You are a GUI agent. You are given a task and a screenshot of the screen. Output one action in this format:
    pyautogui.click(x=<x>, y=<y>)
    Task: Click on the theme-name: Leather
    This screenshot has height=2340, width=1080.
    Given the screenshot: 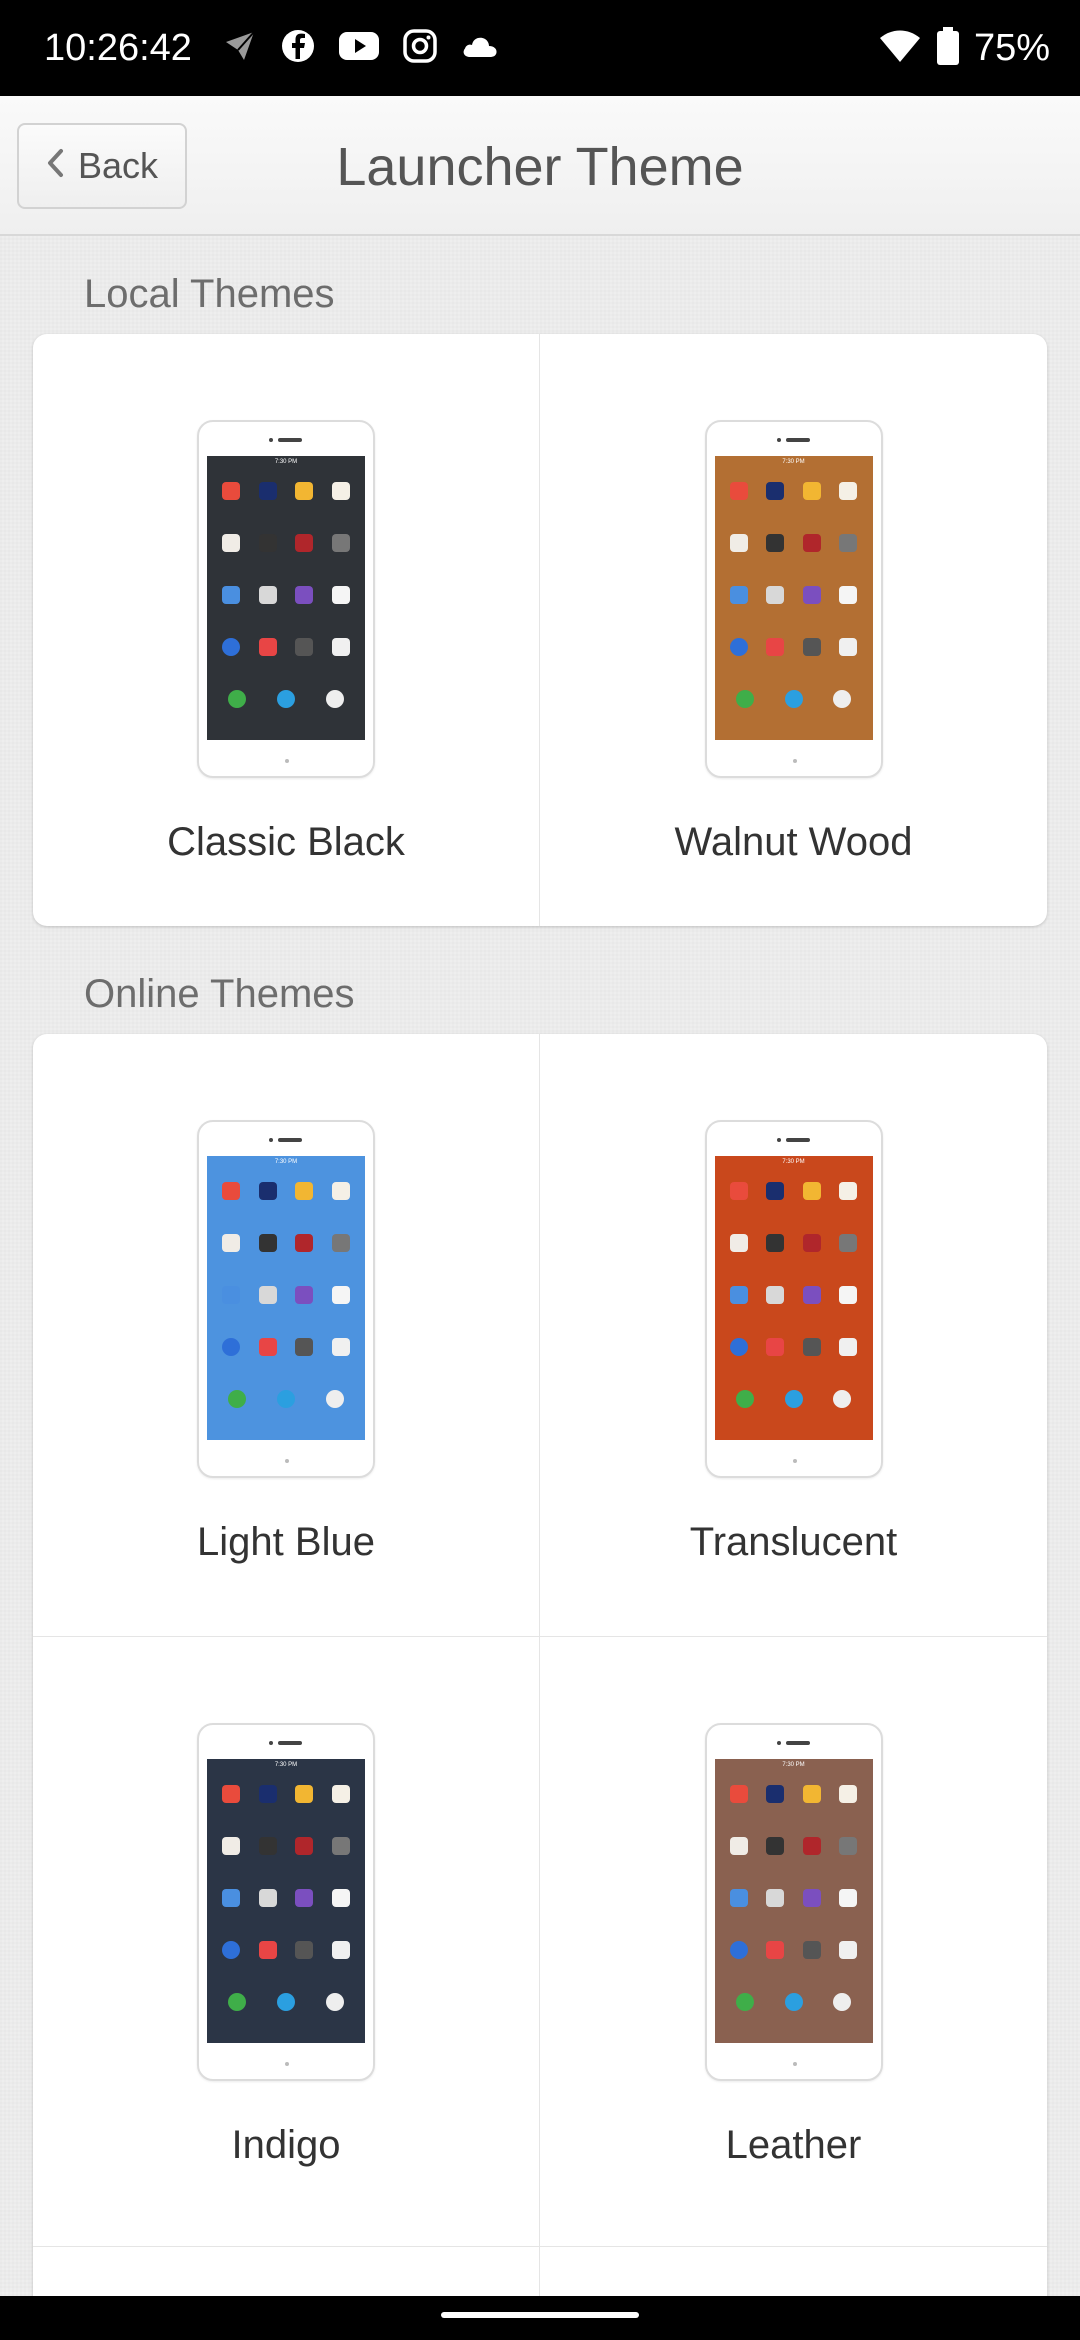 What is the action you would take?
    pyautogui.click(x=793, y=2145)
    